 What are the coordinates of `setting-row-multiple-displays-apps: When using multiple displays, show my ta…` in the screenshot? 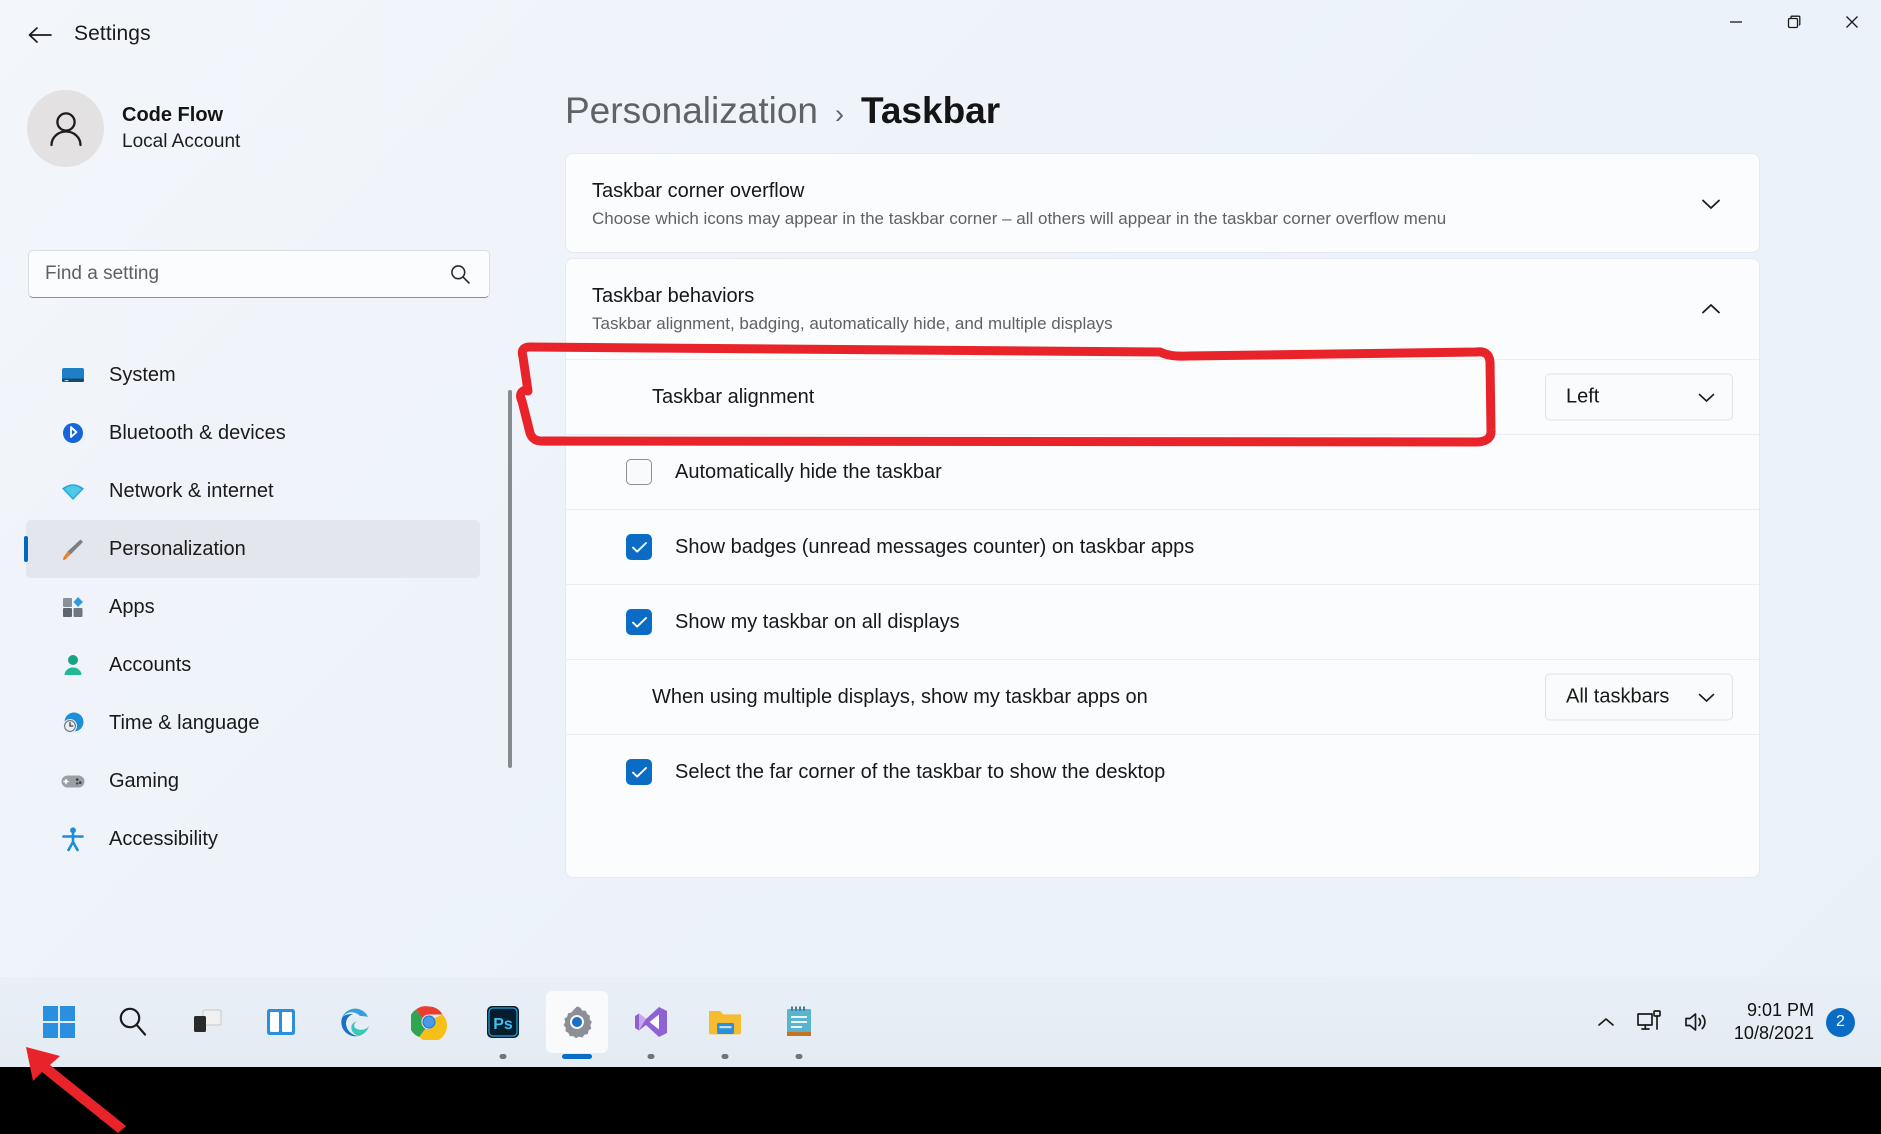 It's located at (1162, 696).